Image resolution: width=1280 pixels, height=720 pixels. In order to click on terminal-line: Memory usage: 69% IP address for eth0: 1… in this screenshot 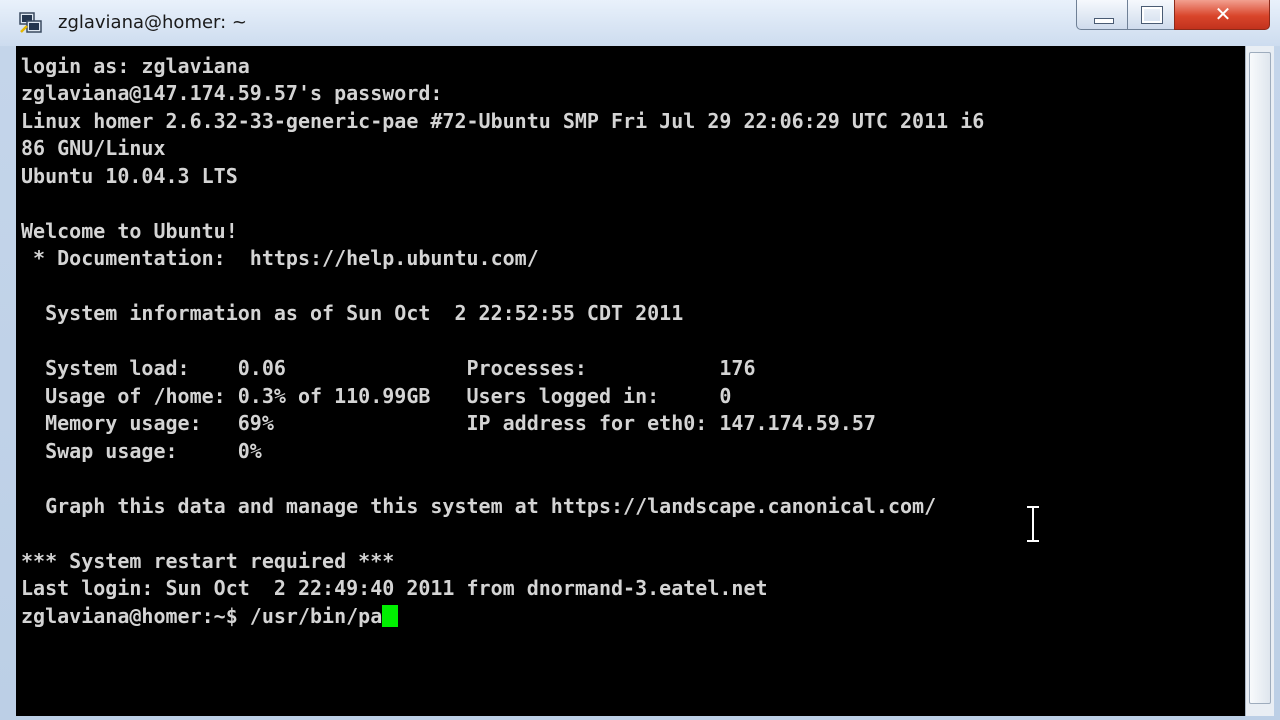, I will do `click(448, 423)`.